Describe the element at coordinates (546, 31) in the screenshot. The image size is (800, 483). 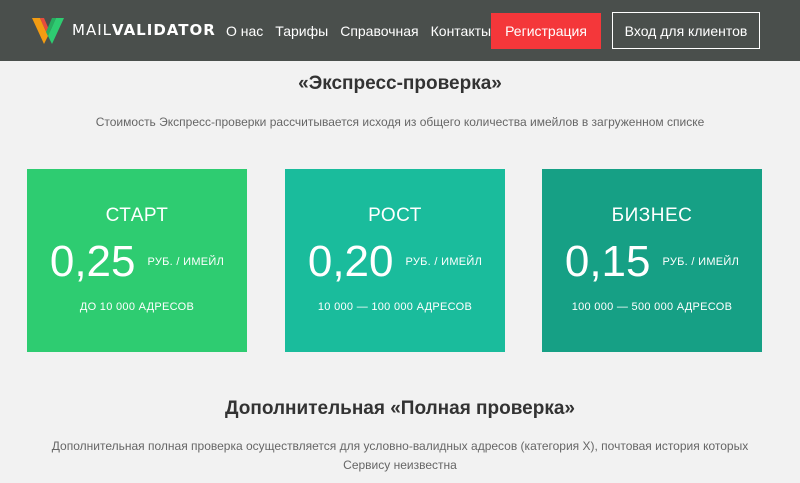
I see `register-button: Регистрация` at that location.